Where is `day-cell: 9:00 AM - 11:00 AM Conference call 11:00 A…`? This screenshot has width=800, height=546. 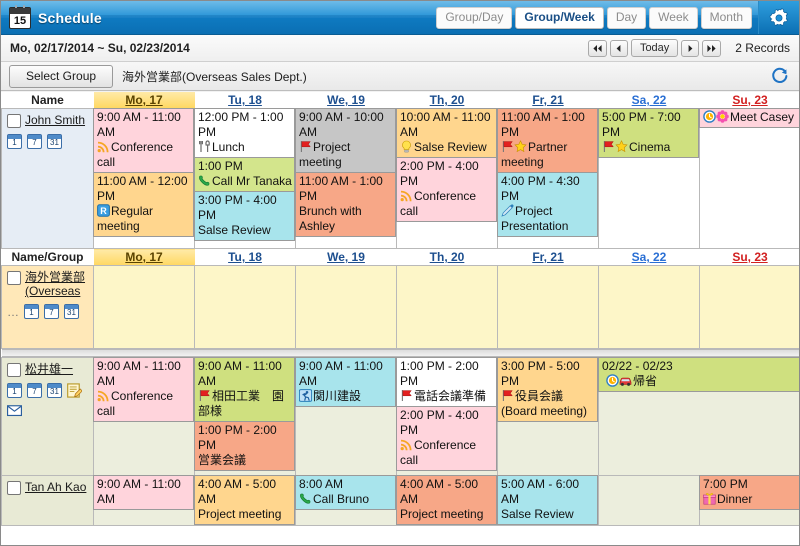 day-cell: 9:00 AM - 11:00 AM Conference call 11:00 A… is located at coordinates (144, 178).